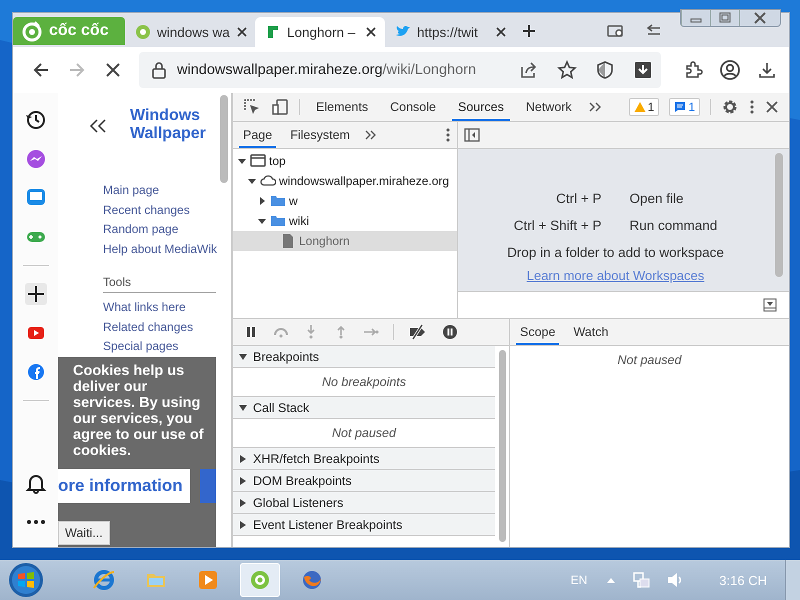  Describe the element at coordinates (159, 70) in the screenshot. I see `lock-icon` at that location.